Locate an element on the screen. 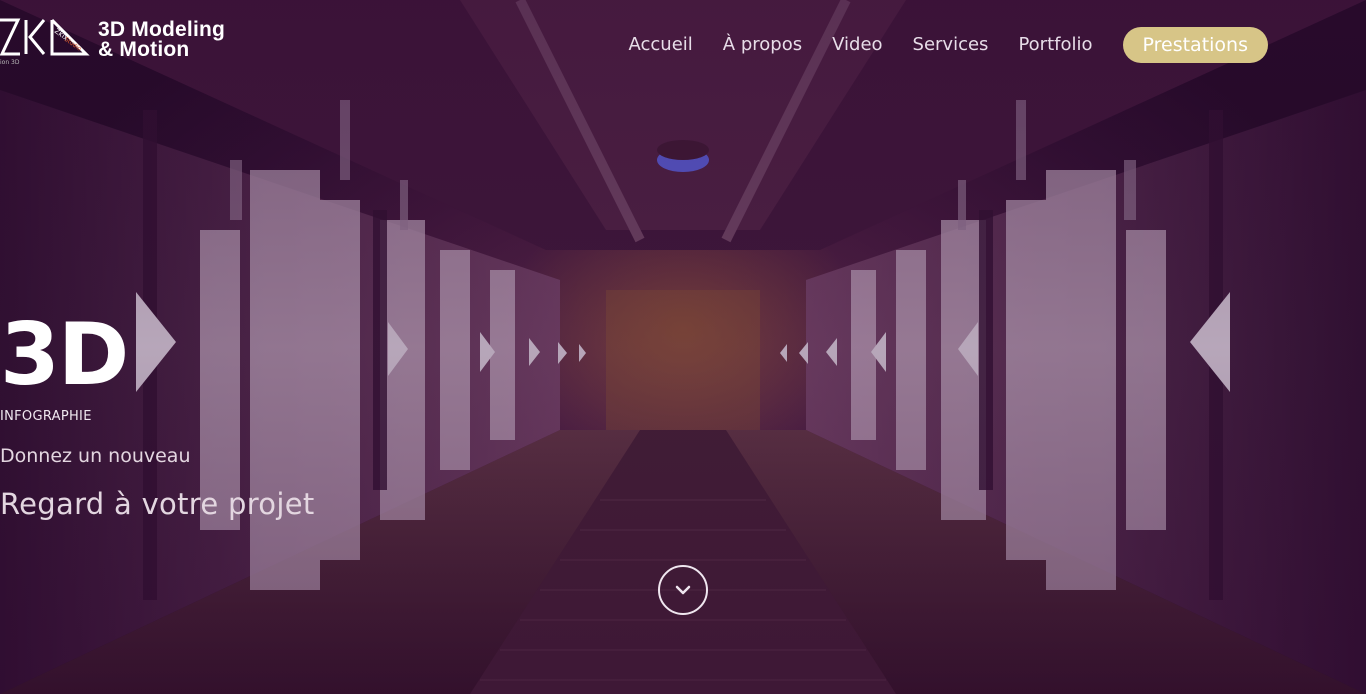 This screenshot has height=694, width=1366. brand-line-1: 3D Modeling is located at coordinates (162, 29).